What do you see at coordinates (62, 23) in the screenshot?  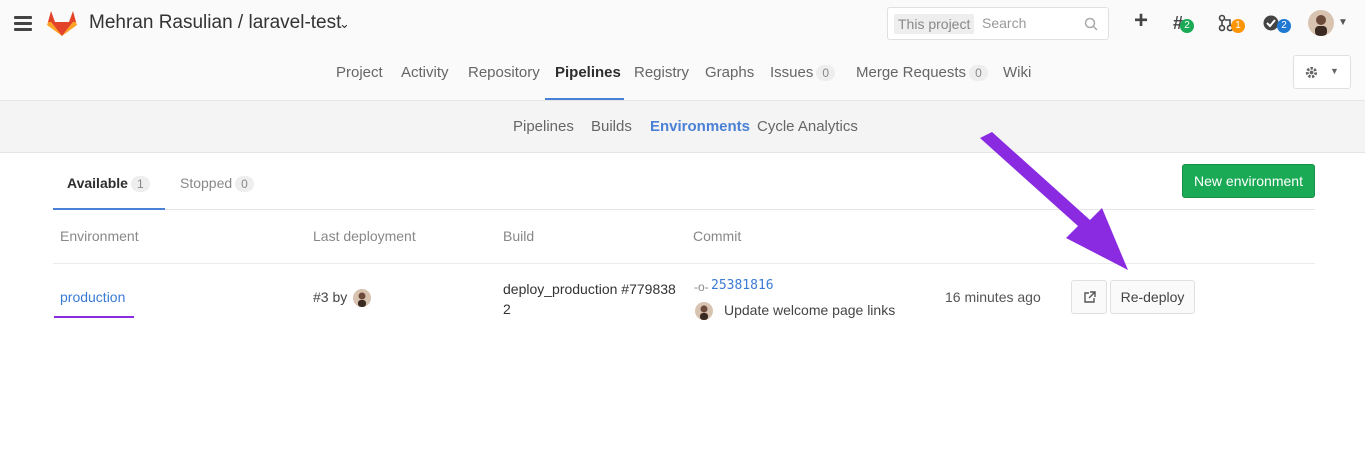 I see `gitlab-logo` at bounding box center [62, 23].